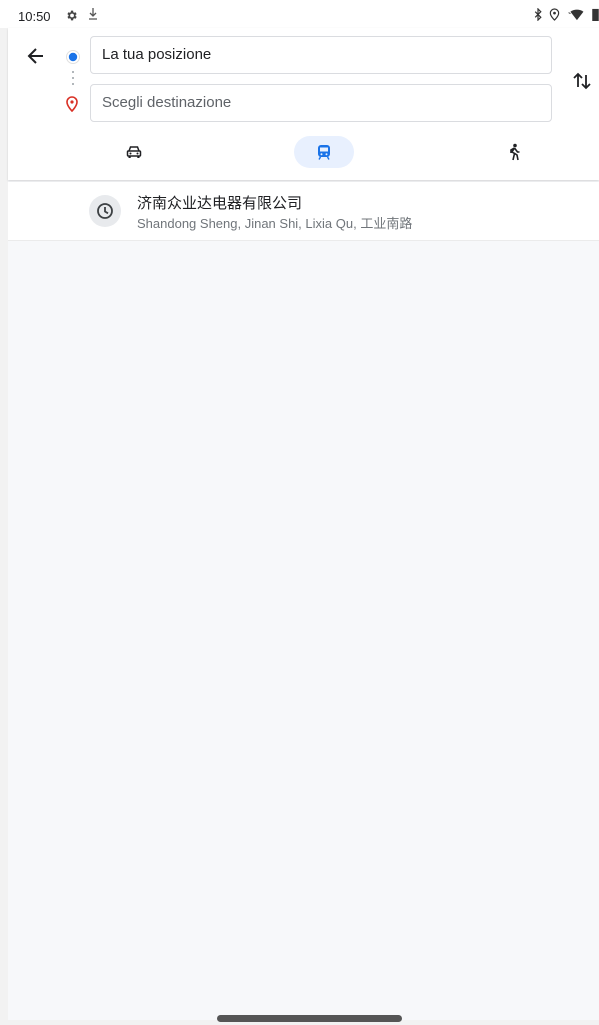 This screenshot has height=1025, width=599. I want to click on gesture-nav-bar, so click(309, 1018).